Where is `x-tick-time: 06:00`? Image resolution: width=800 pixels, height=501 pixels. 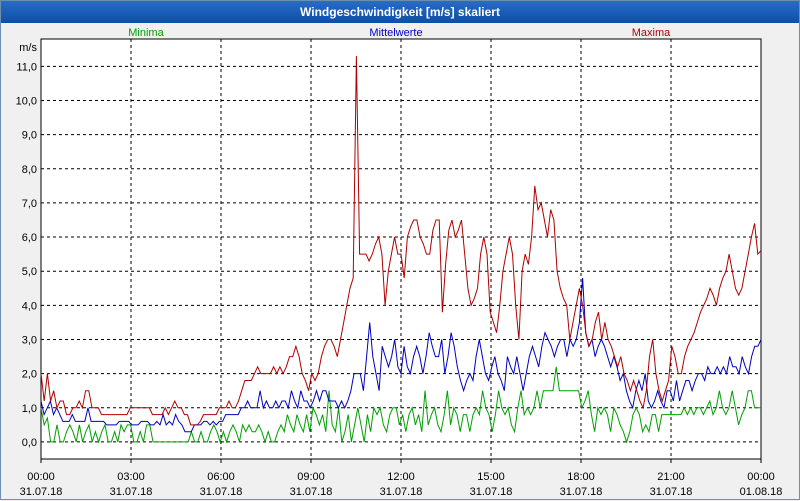 x-tick-time: 06:00 is located at coordinates (221, 477).